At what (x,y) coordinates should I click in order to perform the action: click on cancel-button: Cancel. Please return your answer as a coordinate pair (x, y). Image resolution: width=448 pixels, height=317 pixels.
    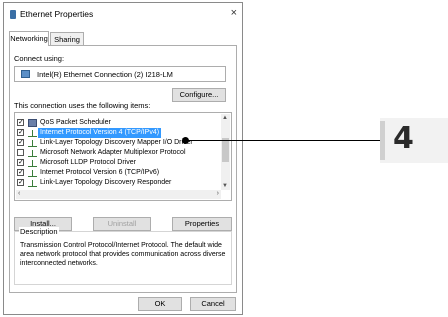
    Looking at the image, I should click on (213, 304).